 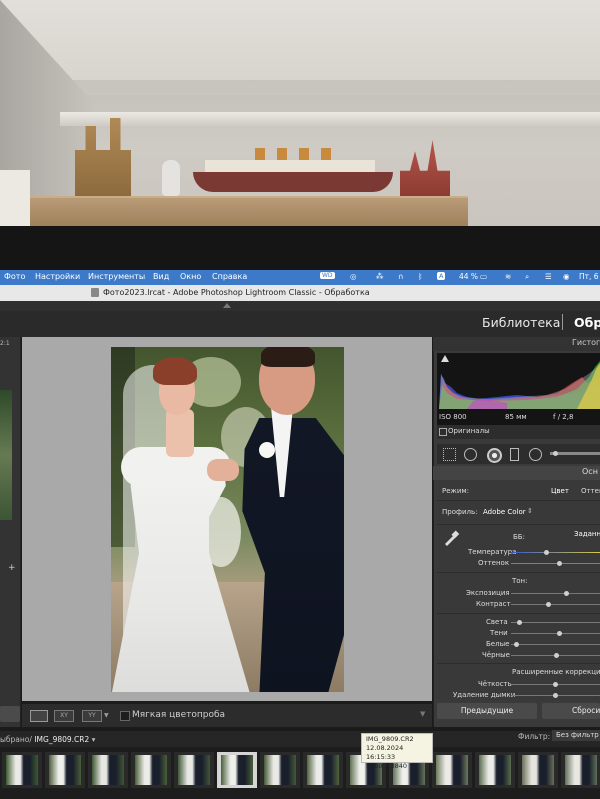 What do you see at coordinates (487, 711) in the screenshot?
I see `previous-button: Предыдущие` at bounding box center [487, 711].